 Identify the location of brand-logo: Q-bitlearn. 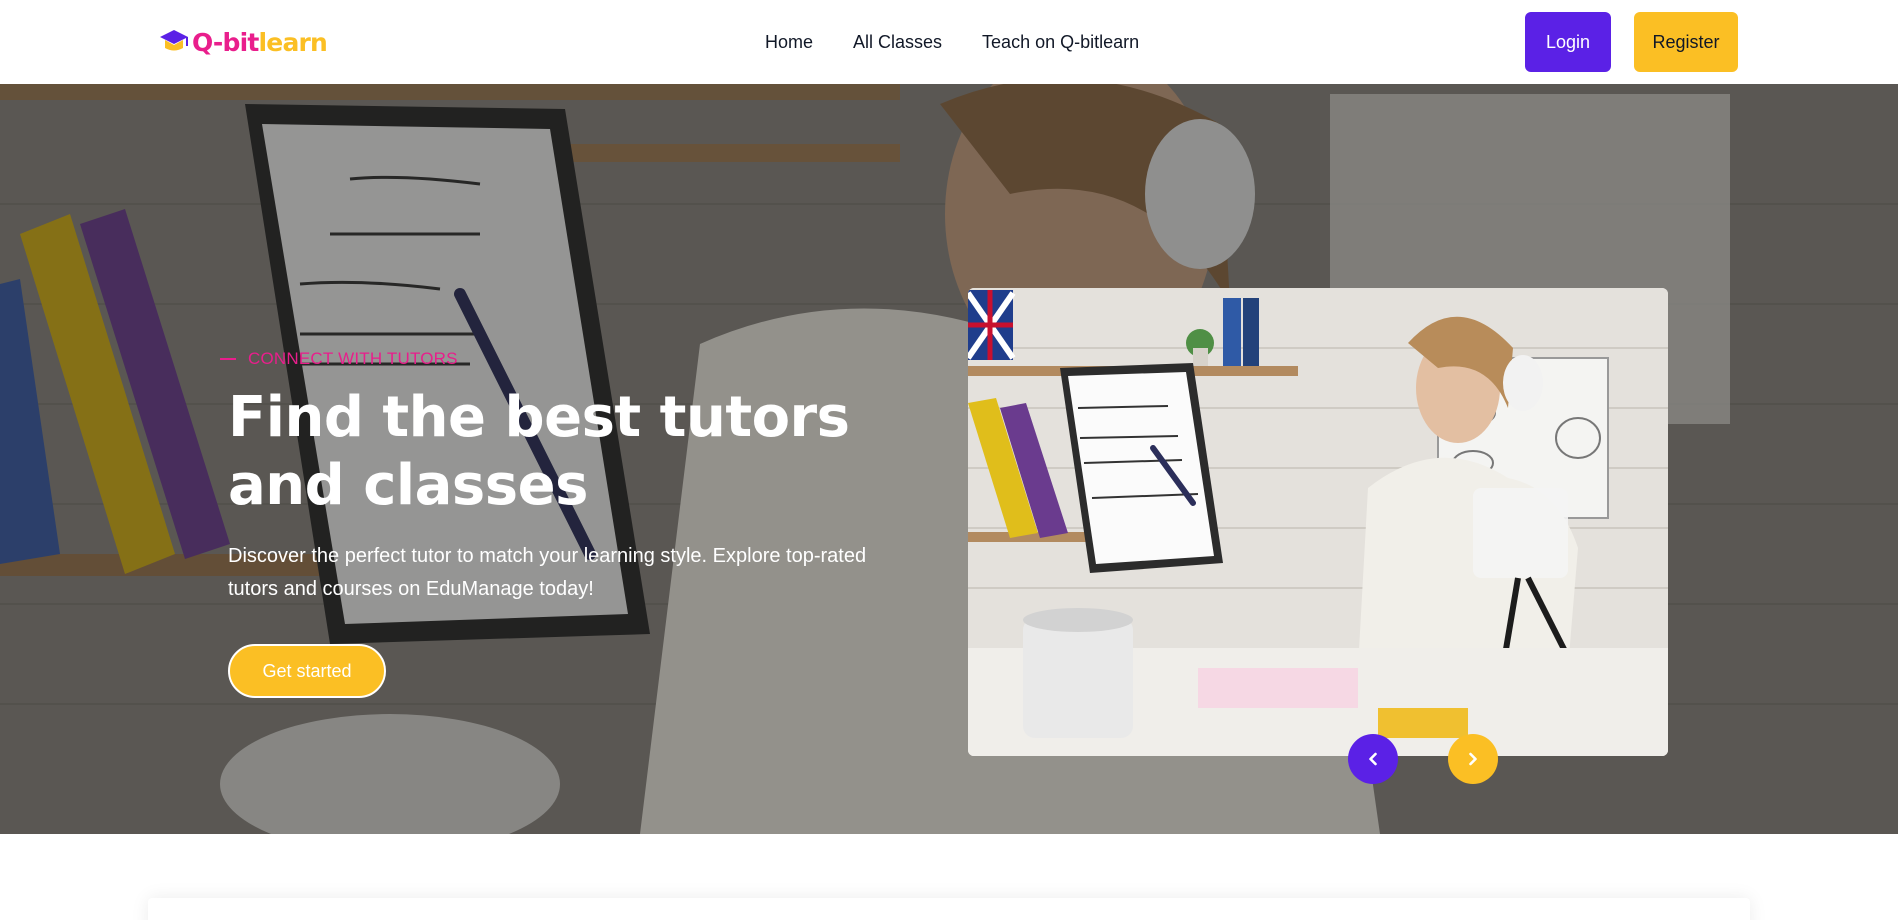
(243, 42).